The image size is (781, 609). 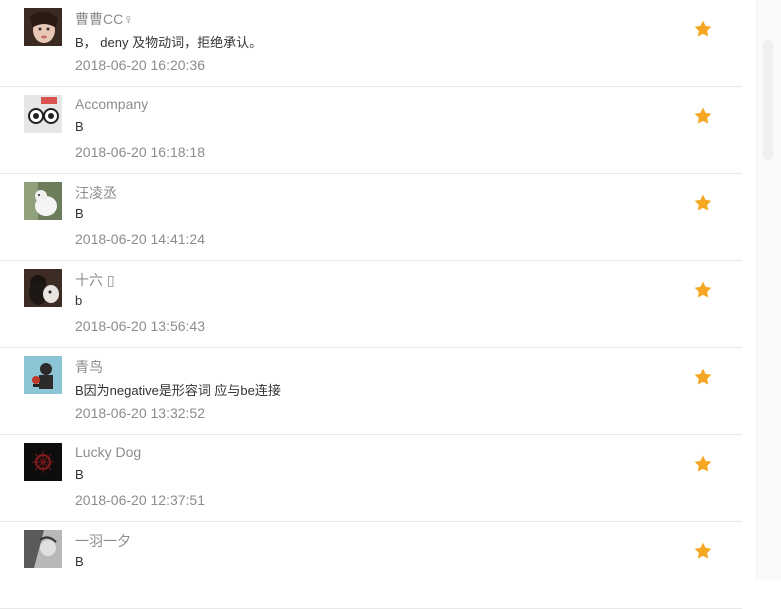 What do you see at coordinates (96, 193) in the screenshot?
I see `user-name: 汪凌丞` at bounding box center [96, 193].